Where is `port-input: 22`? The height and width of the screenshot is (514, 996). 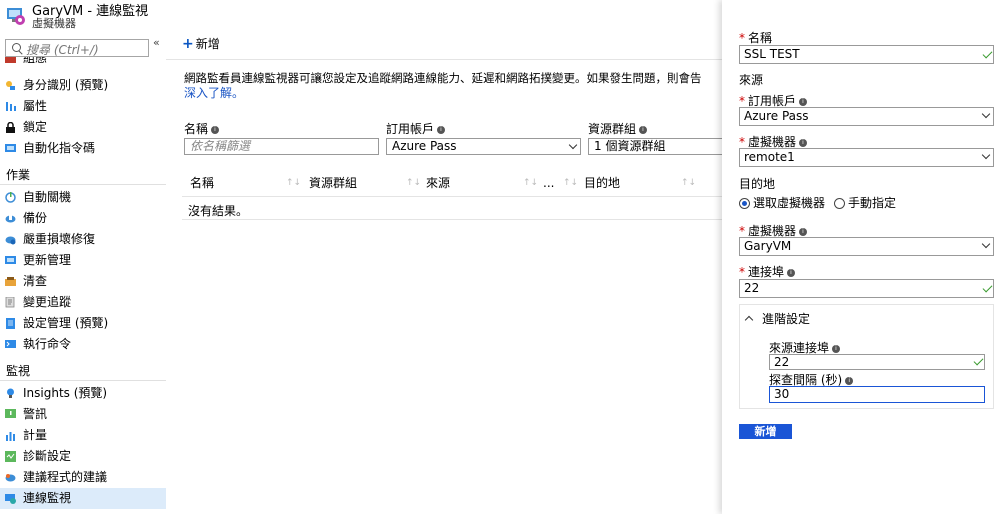
port-input: 22 is located at coordinates (866, 288).